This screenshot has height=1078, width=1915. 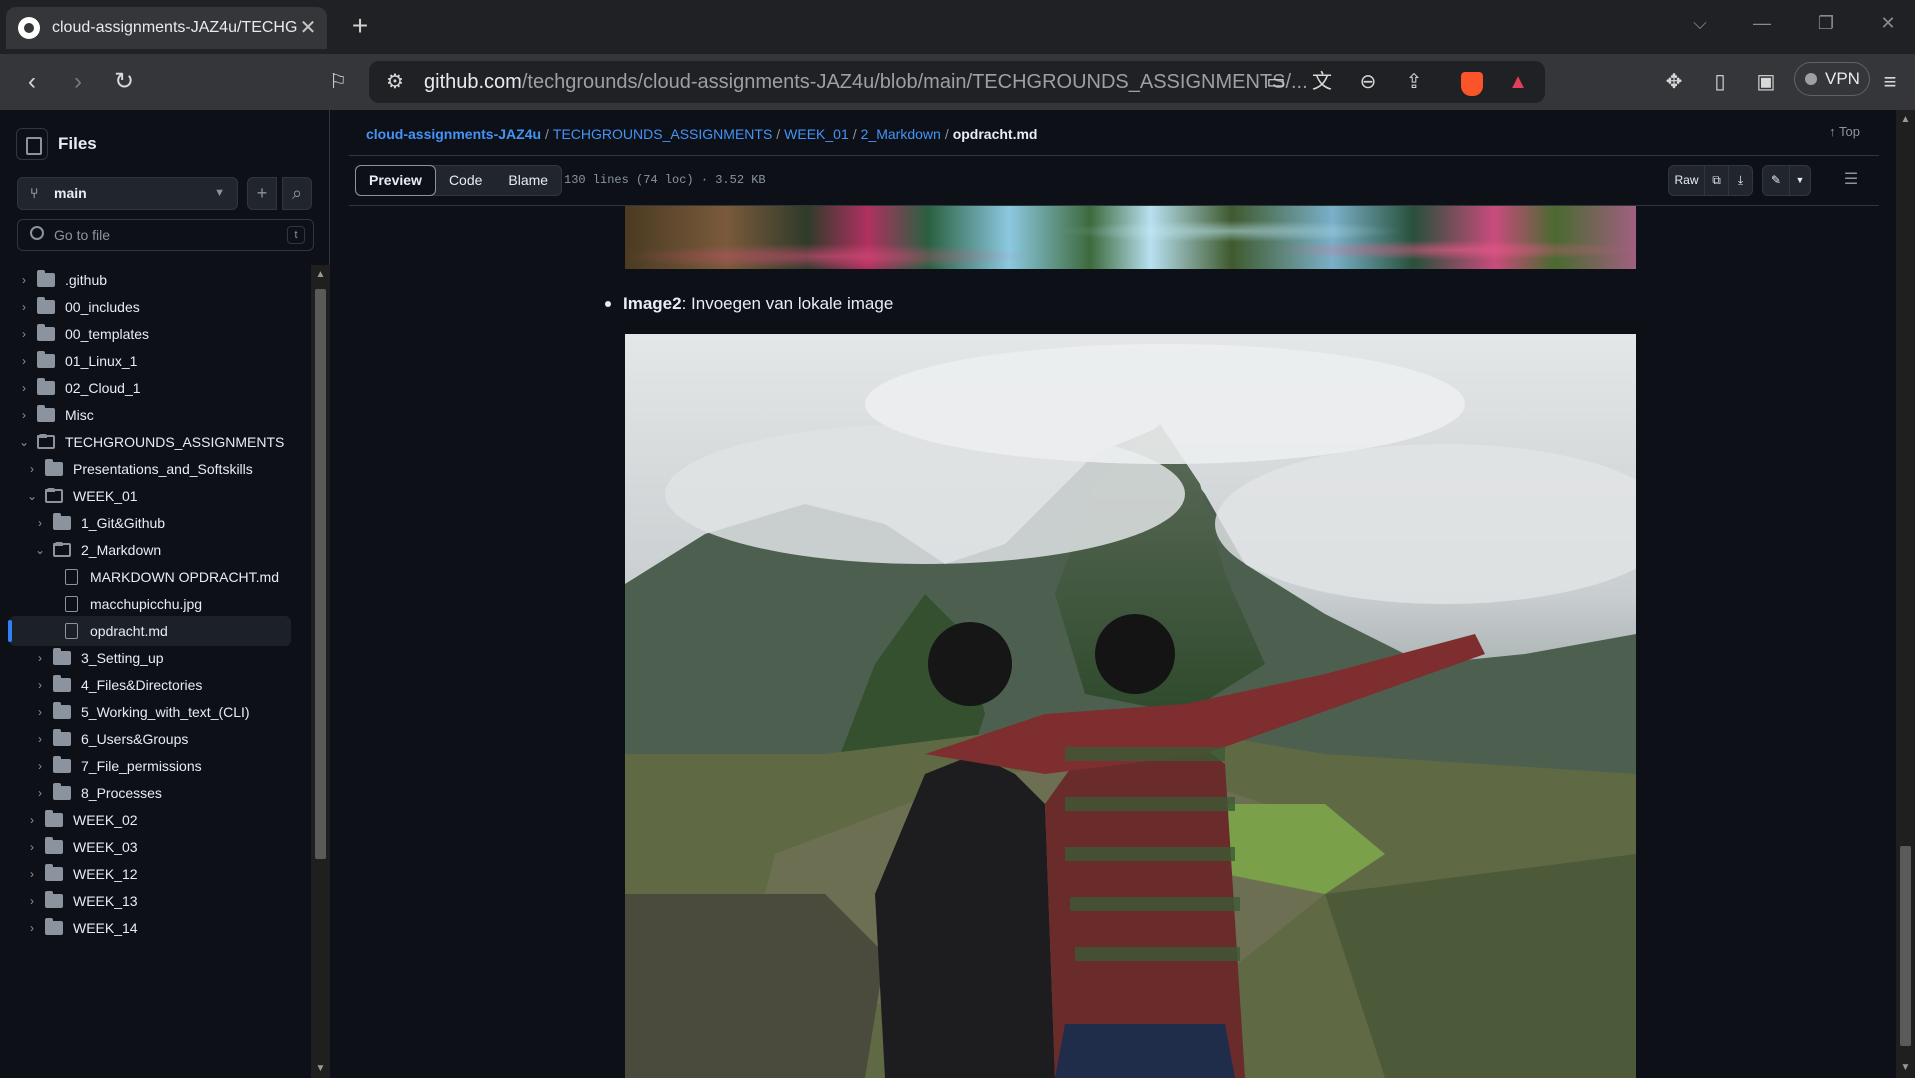 What do you see at coordinates (1851, 180) in the screenshot?
I see `outline-icon: ☰` at bounding box center [1851, 180].